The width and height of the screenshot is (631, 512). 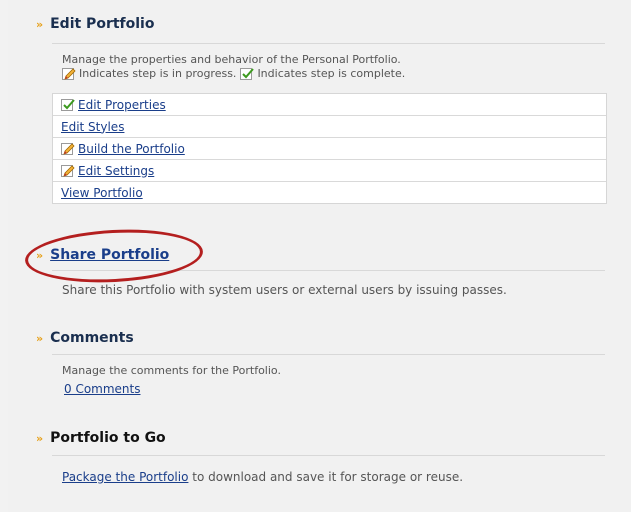 I want to click on package-portfolio-link: Package the Portfolio, so click(x=125, y=477).